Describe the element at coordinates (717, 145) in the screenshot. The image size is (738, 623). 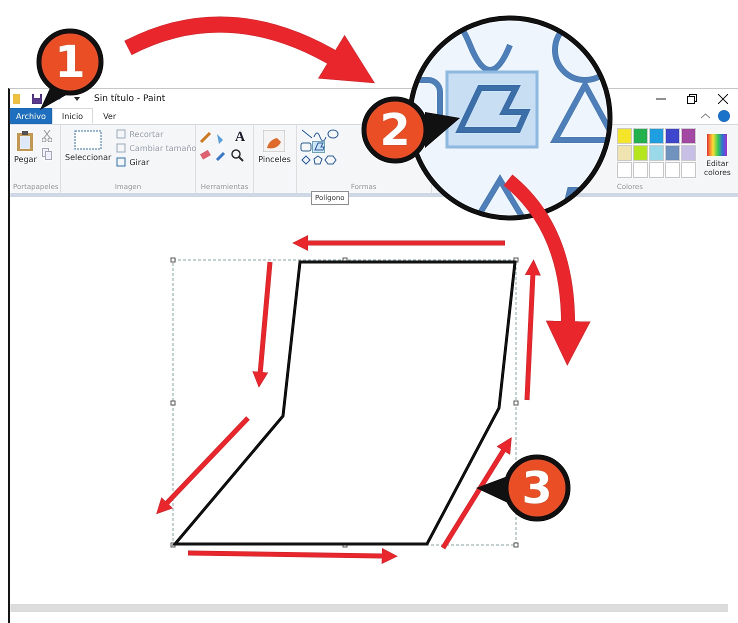
I see `rainbow-icon` at that location.